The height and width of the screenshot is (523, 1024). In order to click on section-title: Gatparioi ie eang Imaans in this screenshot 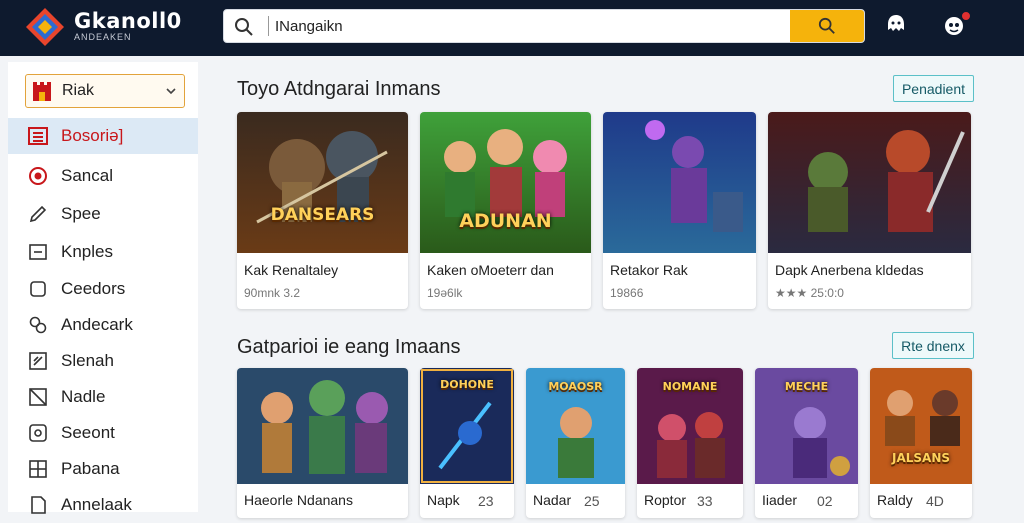, I will do `click(349, 347)`.